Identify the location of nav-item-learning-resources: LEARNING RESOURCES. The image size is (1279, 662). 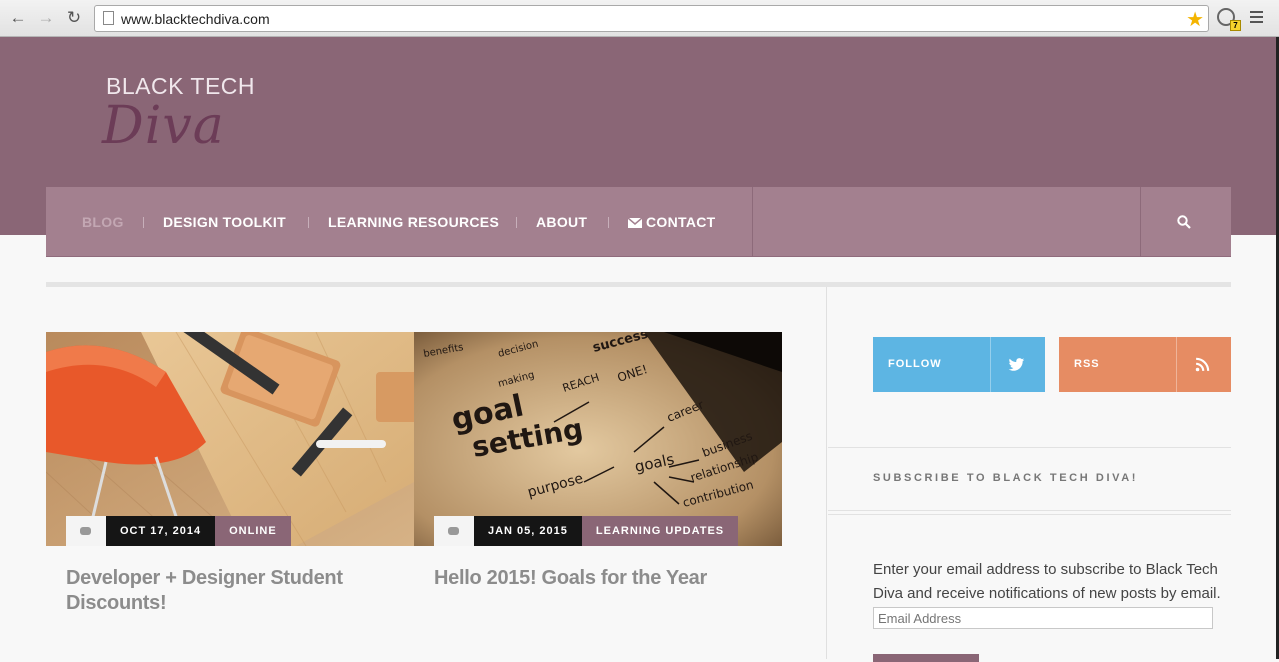
(413, 222).